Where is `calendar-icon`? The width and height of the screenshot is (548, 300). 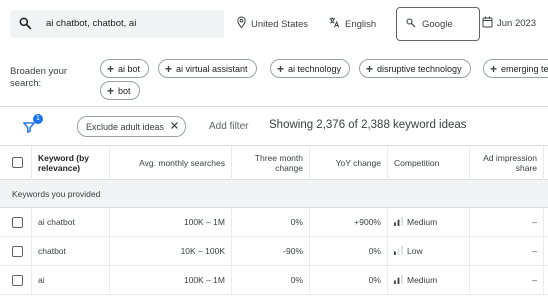 calendar-icon is located at coordinates (487, 23).